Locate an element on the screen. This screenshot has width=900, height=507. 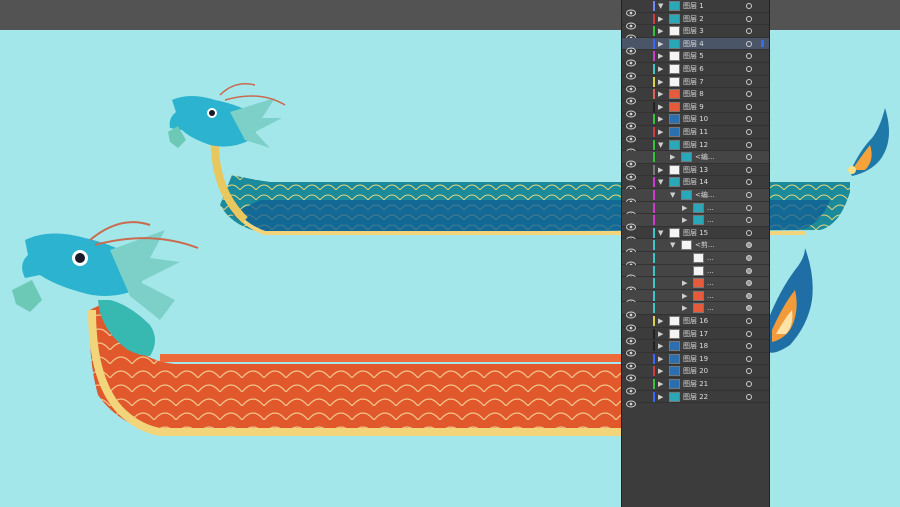
layer-row: ▶ 图层 6 is located at coordinates (695, 71).